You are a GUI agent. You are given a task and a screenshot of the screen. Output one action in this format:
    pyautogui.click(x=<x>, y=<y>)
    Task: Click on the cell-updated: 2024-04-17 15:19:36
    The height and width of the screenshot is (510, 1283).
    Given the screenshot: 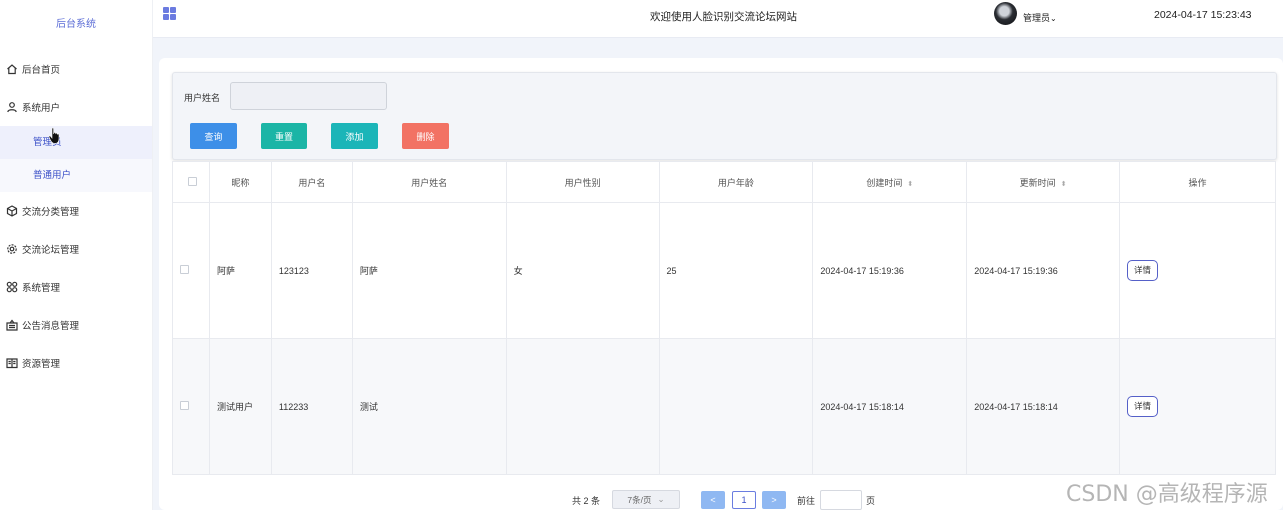 What is the action you would take?
    pyautogui.click(x=1043, y=270)
    